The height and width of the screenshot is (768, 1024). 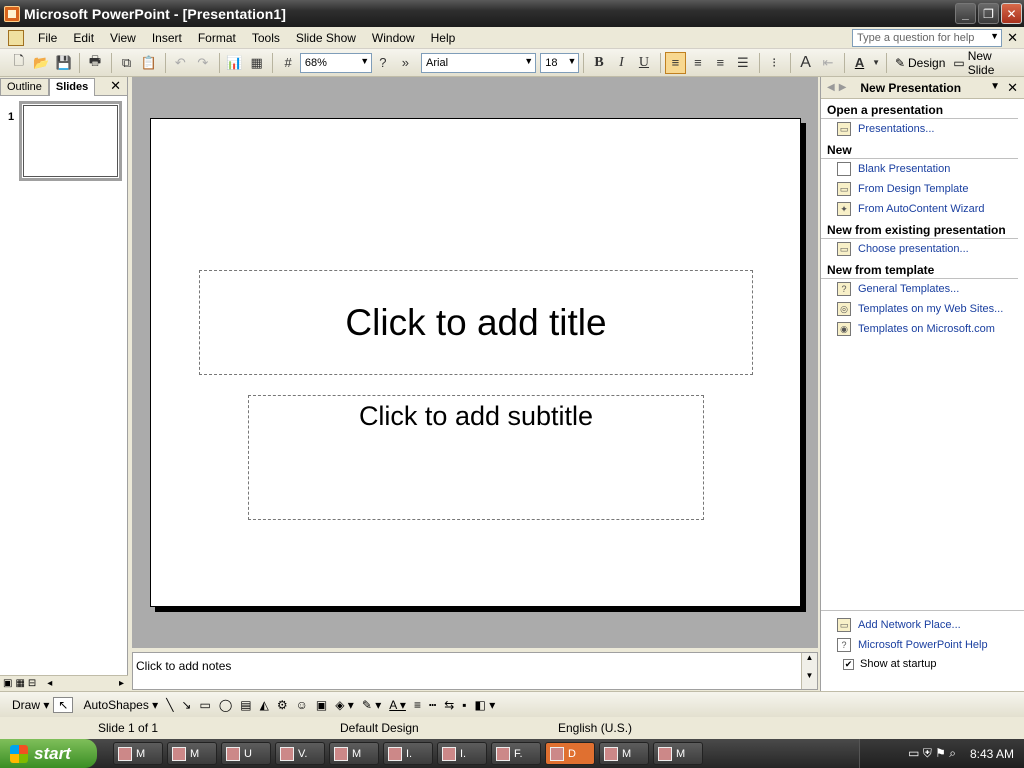 I want to click on clip-art-icon: ☺, so click(x=302, y=705).